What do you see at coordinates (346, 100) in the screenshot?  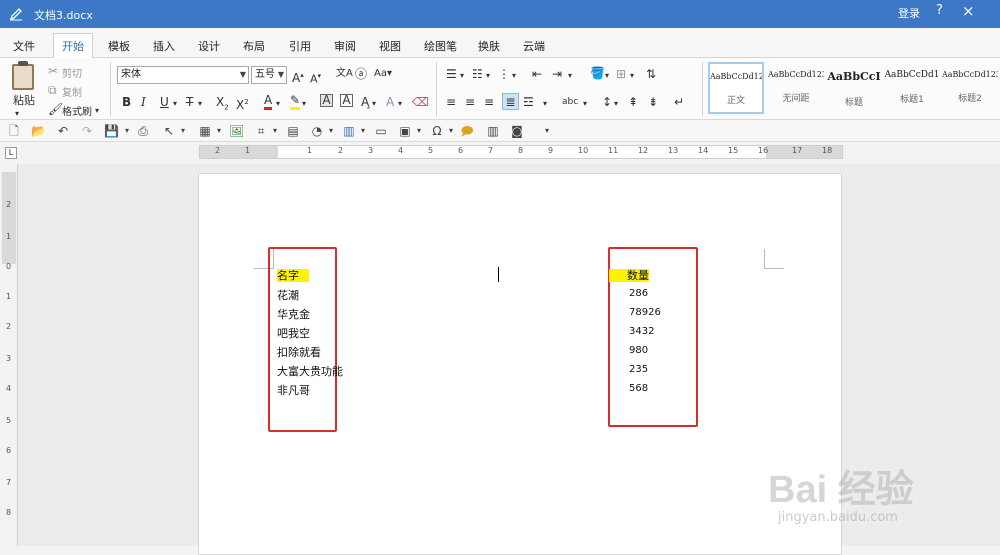 I see `character-border-icon: A` at bounding box center [346, 100].